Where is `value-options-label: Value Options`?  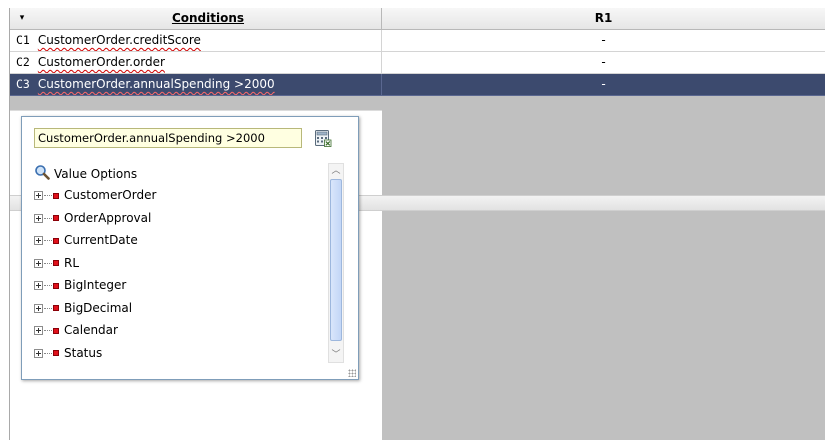 value-options-label: Value Options is located at coordinates (96, 174).